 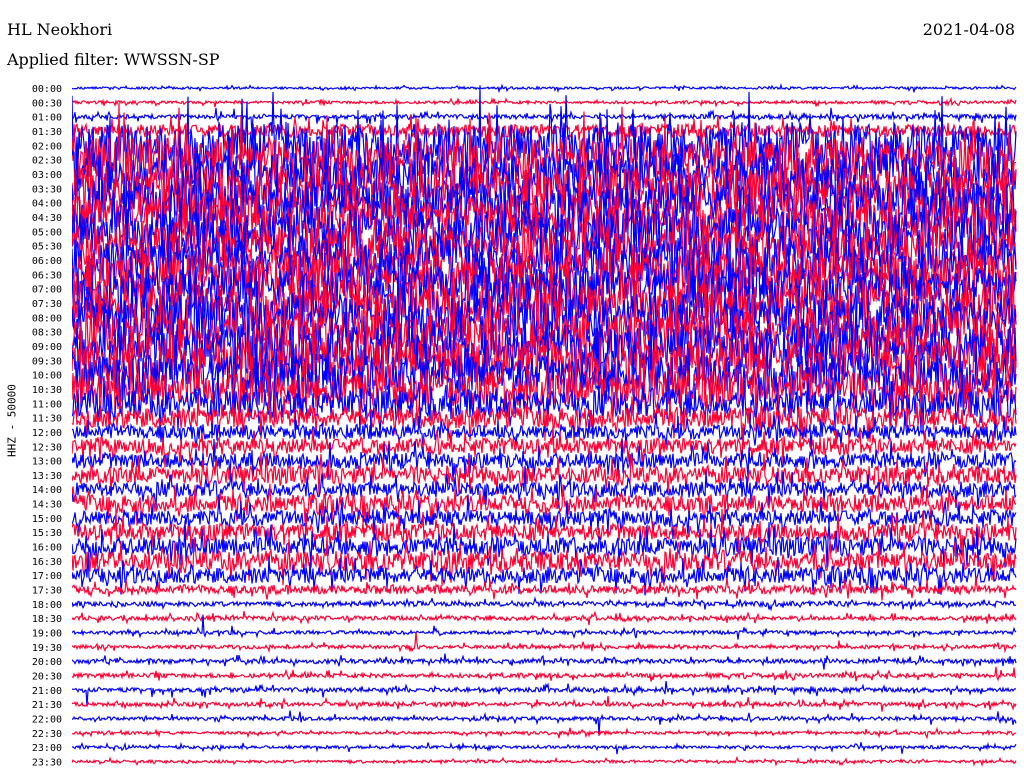 I want to click on row-time-label: 18:00, so click(x=47, y=605).